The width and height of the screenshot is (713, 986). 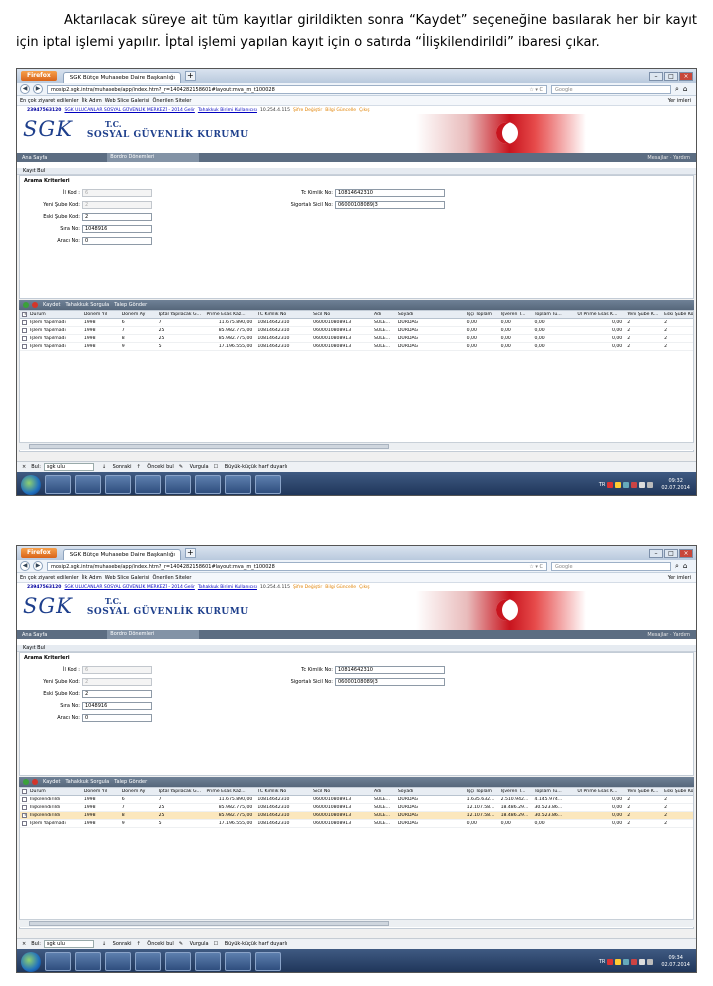 What do you see at coordinates (390, 205) in the screenshot?
I see `sigortali-input: 06000108089|3` at bounding box center [390, 205].